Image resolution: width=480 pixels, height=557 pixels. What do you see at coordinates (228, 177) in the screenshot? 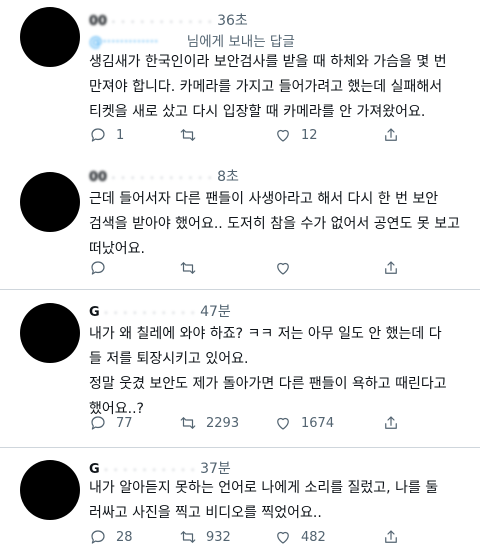
I see `timestamp: 8초` at bounding box center [228, 177].